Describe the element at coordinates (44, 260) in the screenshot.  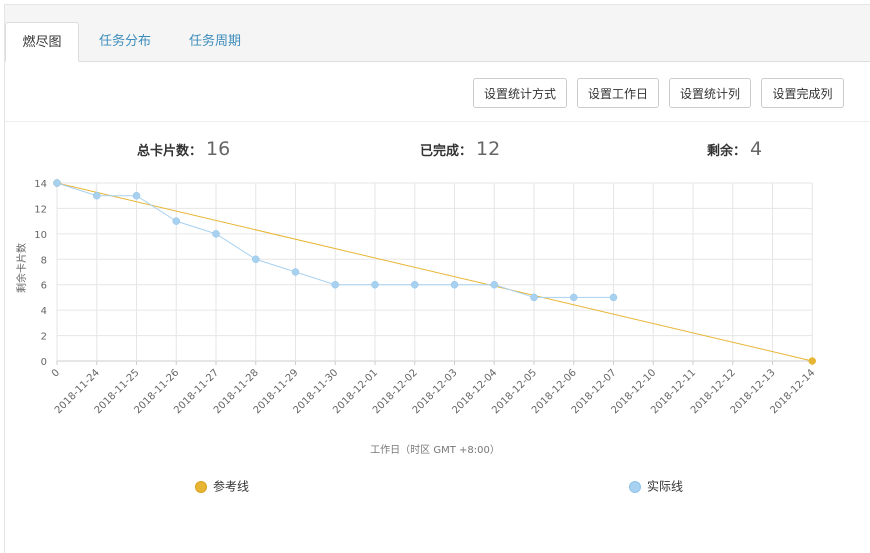
I see `y-tick-label: 8` at that location.